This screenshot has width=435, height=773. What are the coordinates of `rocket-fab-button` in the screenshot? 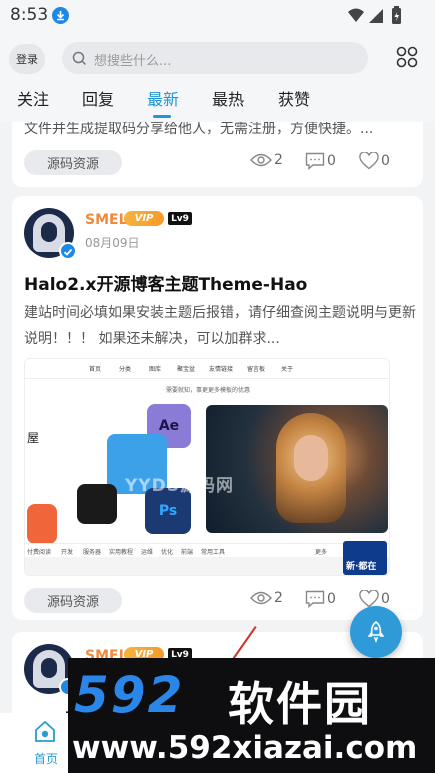 It's located at (376, 632).